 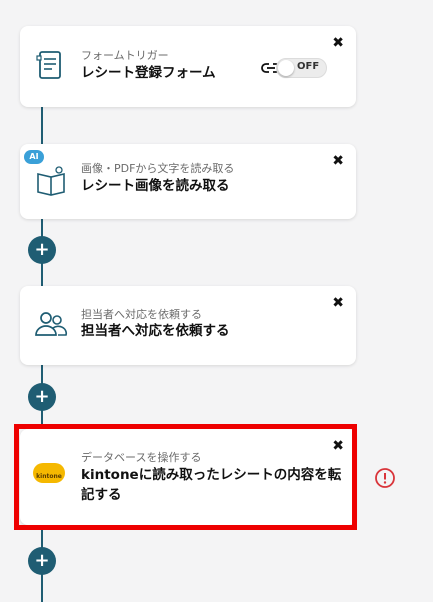 What do you see at coordinates (155, 186) in the screenshot?
I see `step-title: レシート画像を読み取る` at bounding box center [155, 186].